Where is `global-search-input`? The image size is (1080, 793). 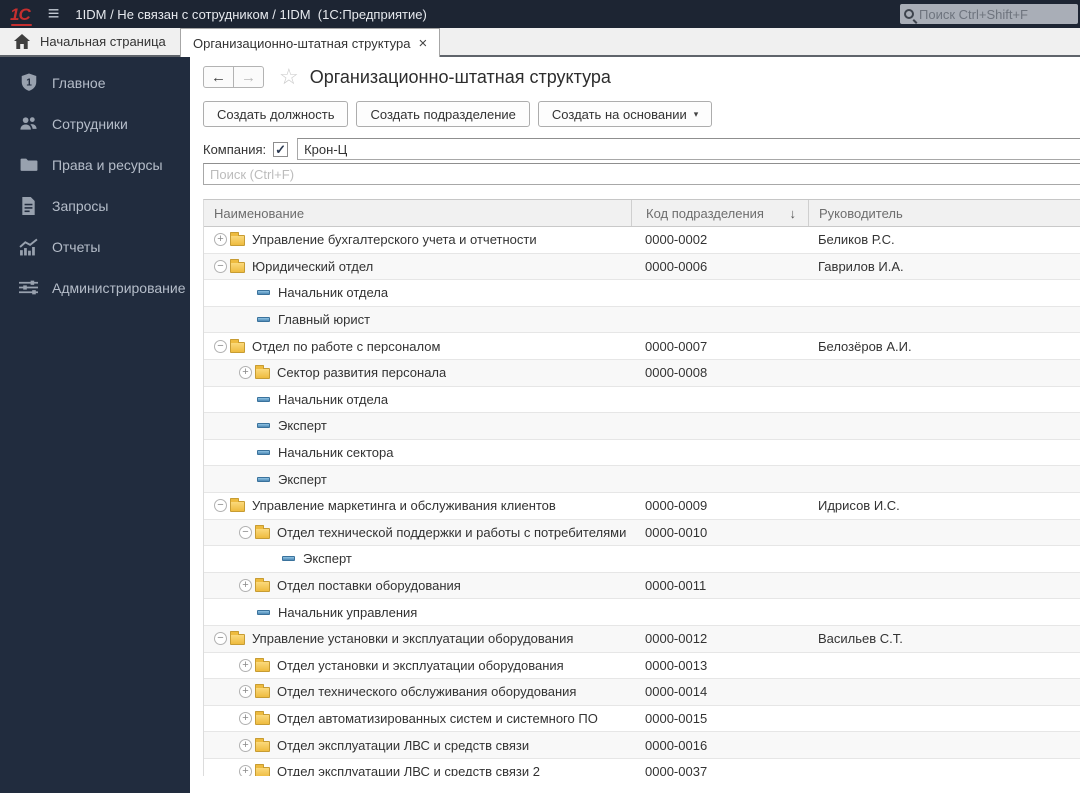 global-search-input is located at coordinates (996, 14).